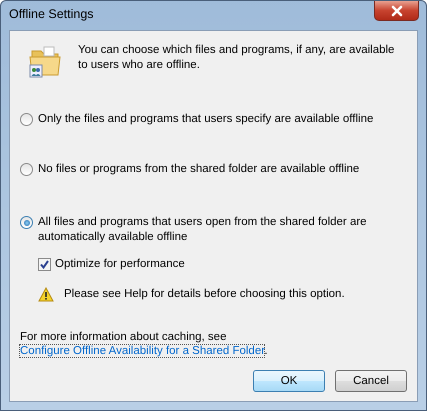 The image size is (427, 411). I want to click on window-title: Offline Settings, so click(51, 14).